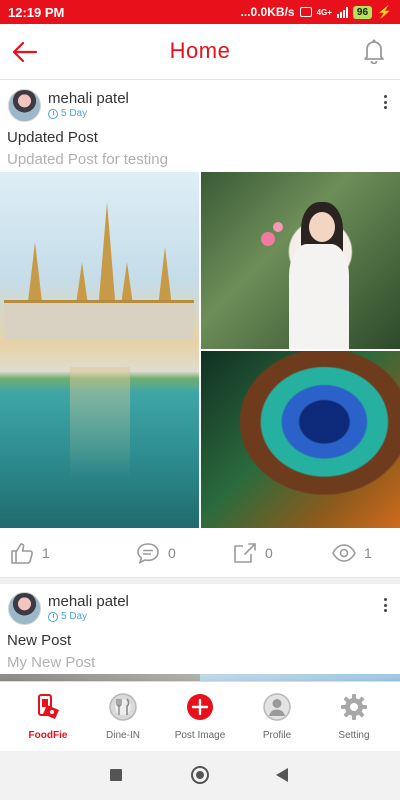  I want to click on thumbs-up-icon, so click(22, 553).